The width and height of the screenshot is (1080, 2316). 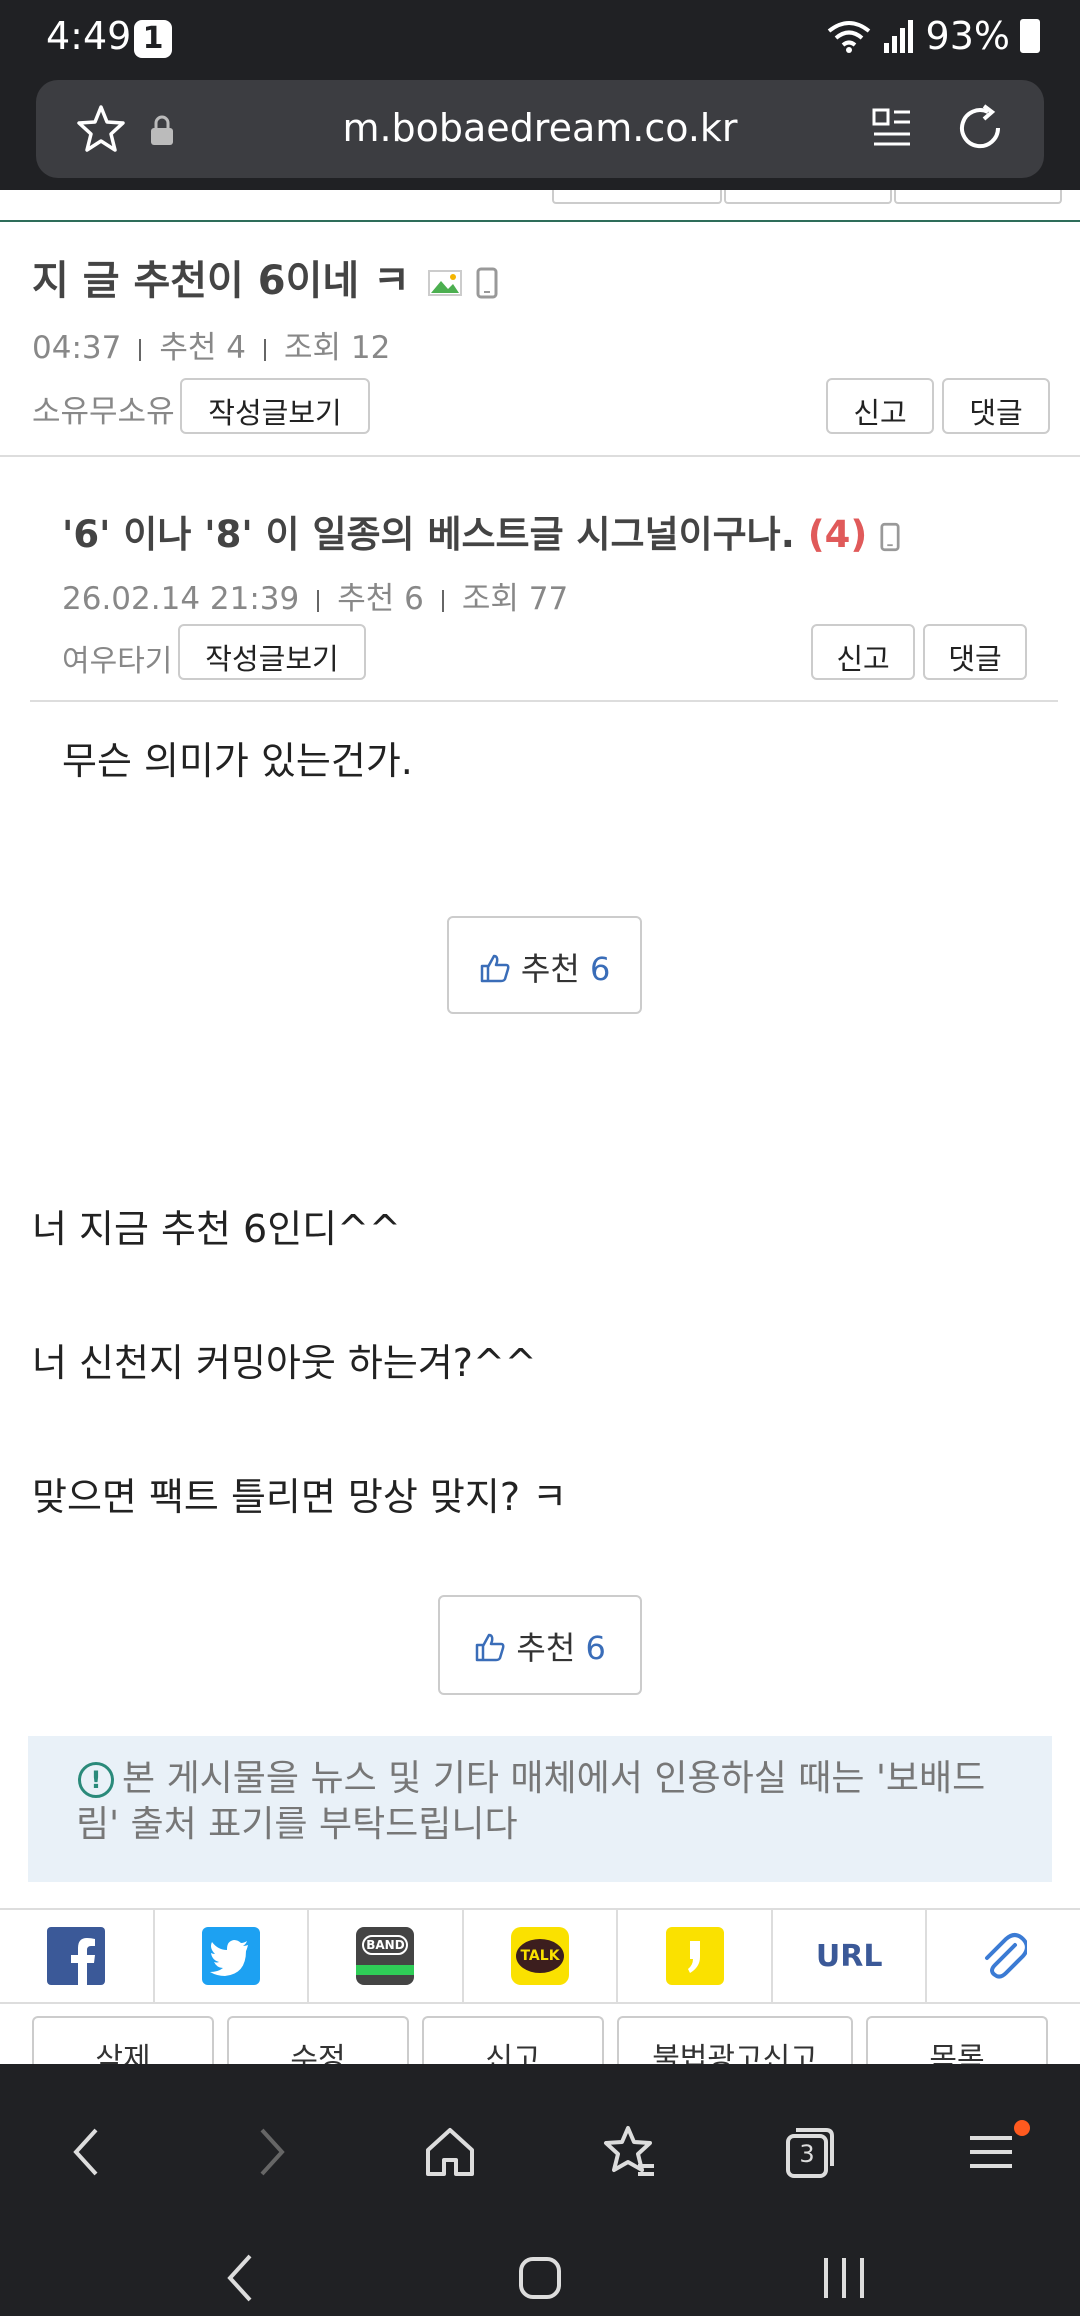 I want to click on view-author-posts-button: 작성글보기, so click(x=275, y=406).